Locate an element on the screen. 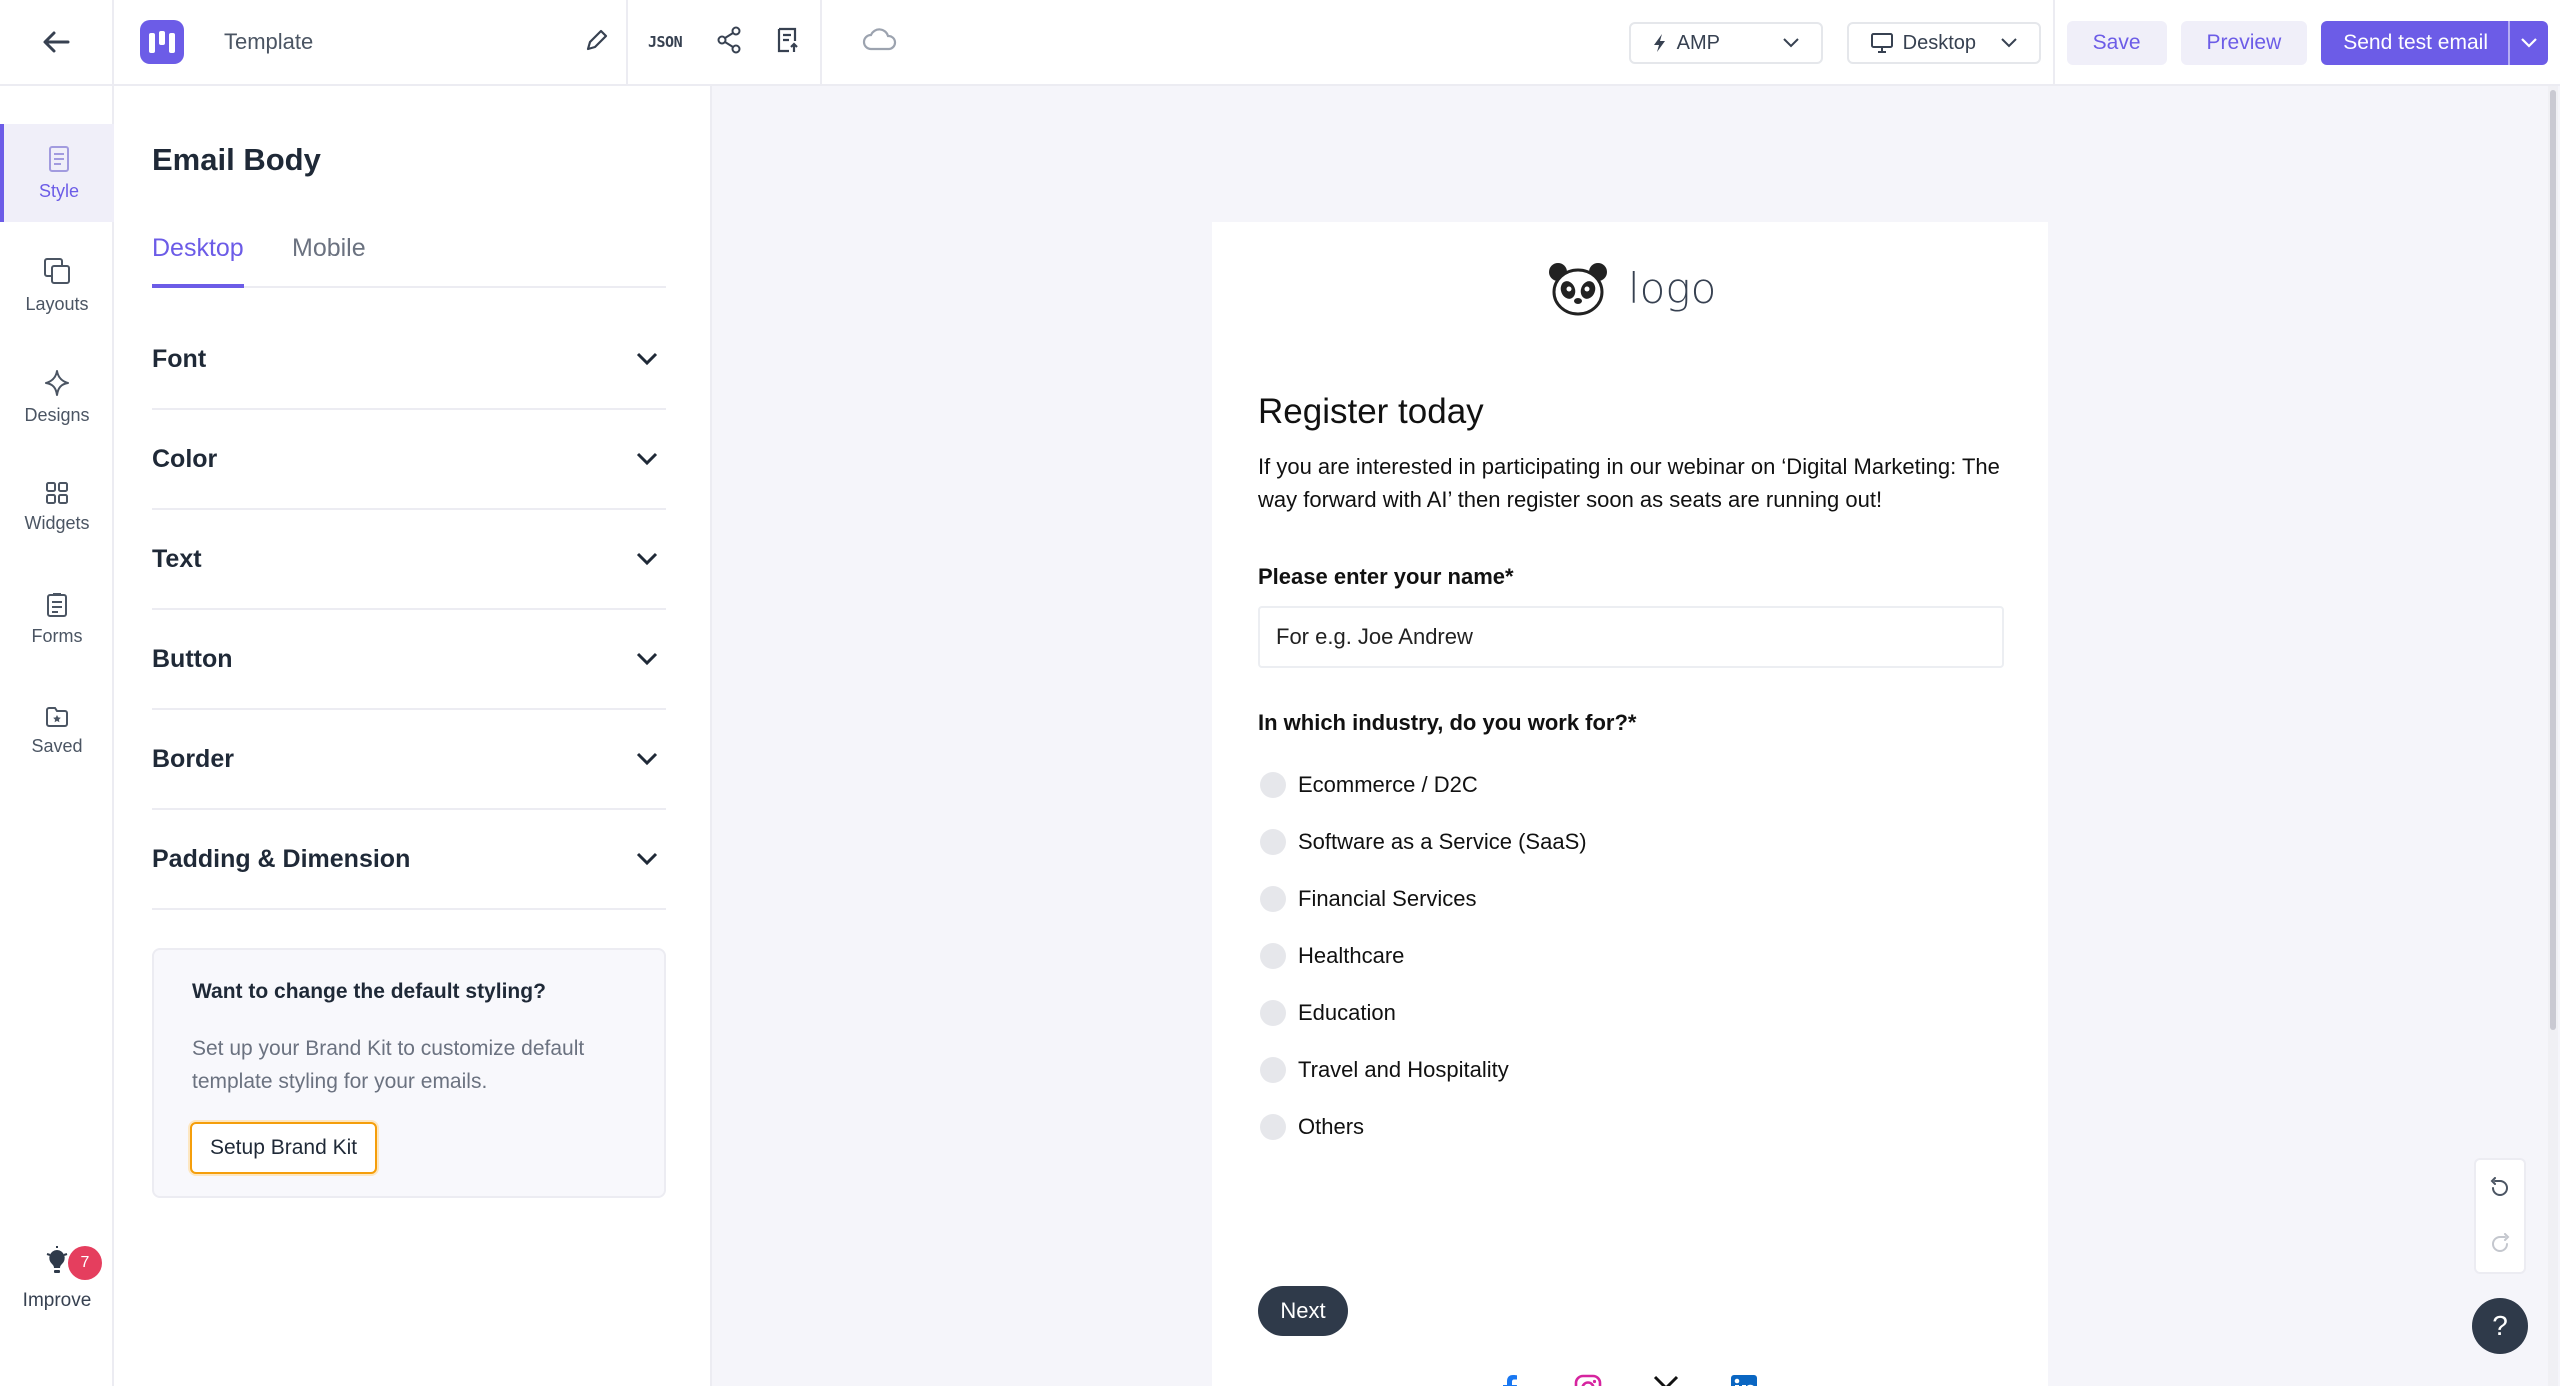 The height and width of the screenshot is (1386, 2560). industry-option: Travel and Hospitality is located at coordinates (1384, 1070).